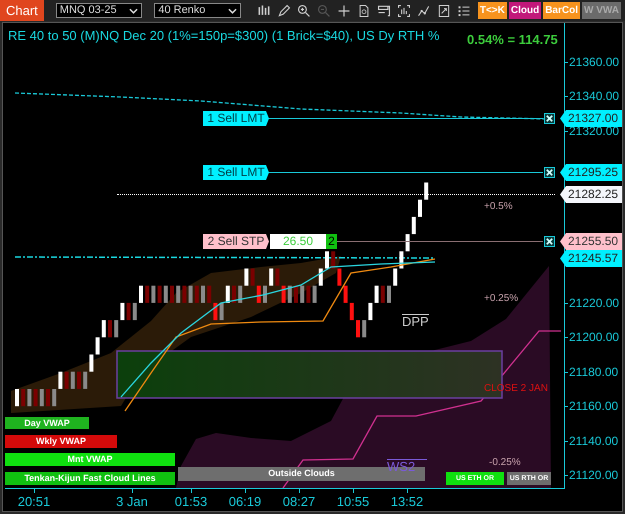 The image size is (625, 514). Describe the element at coordinates (383, 11) in the screenshot. I see `panel-icon` at that location.